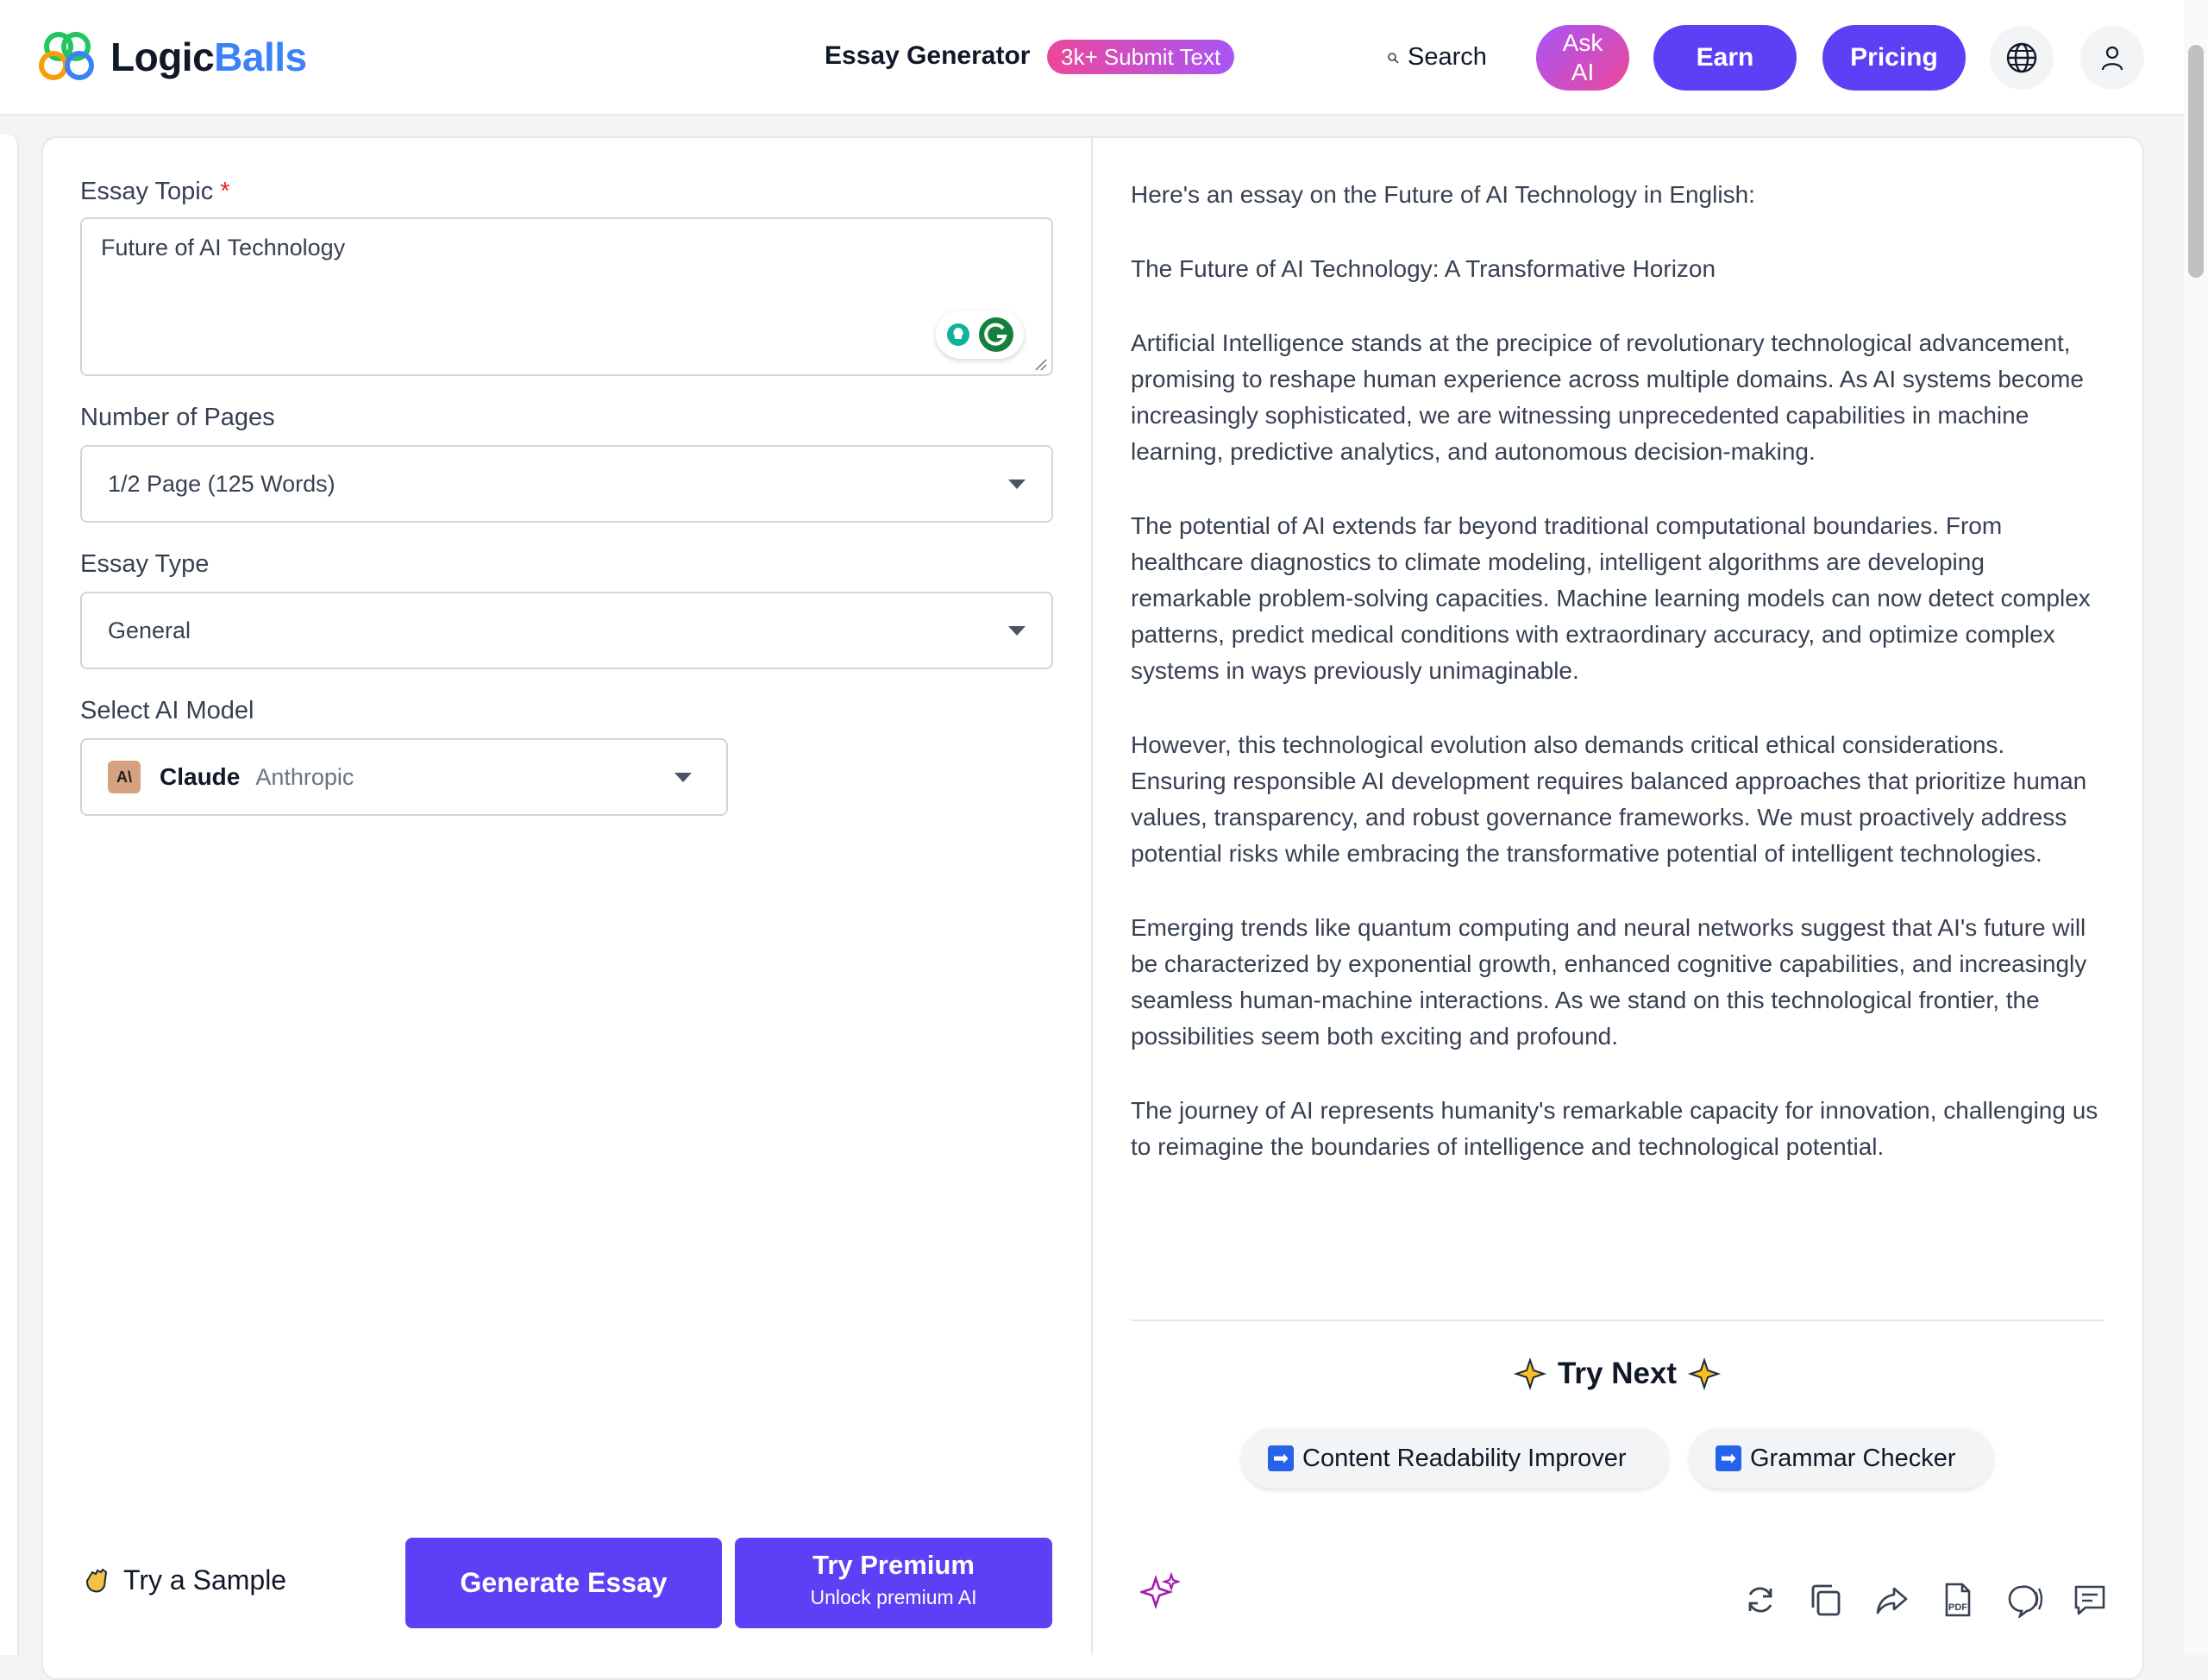  I want to click on grammarly-icon, so click(996, 335).